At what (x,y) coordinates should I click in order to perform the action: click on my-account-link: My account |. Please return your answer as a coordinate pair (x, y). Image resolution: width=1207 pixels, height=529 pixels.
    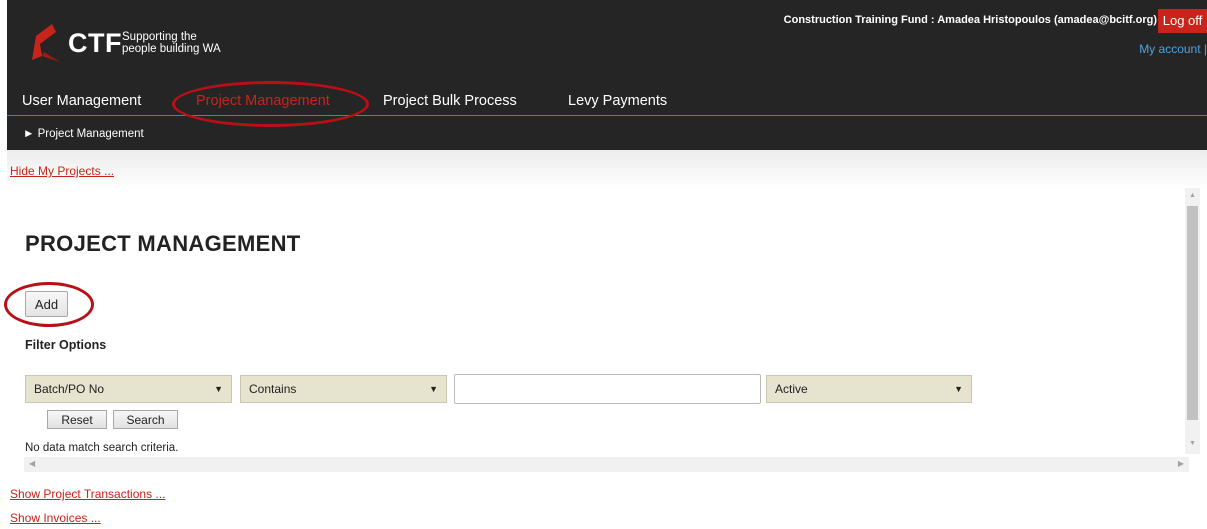
    Looking at the image, I should click on (1173, 49).